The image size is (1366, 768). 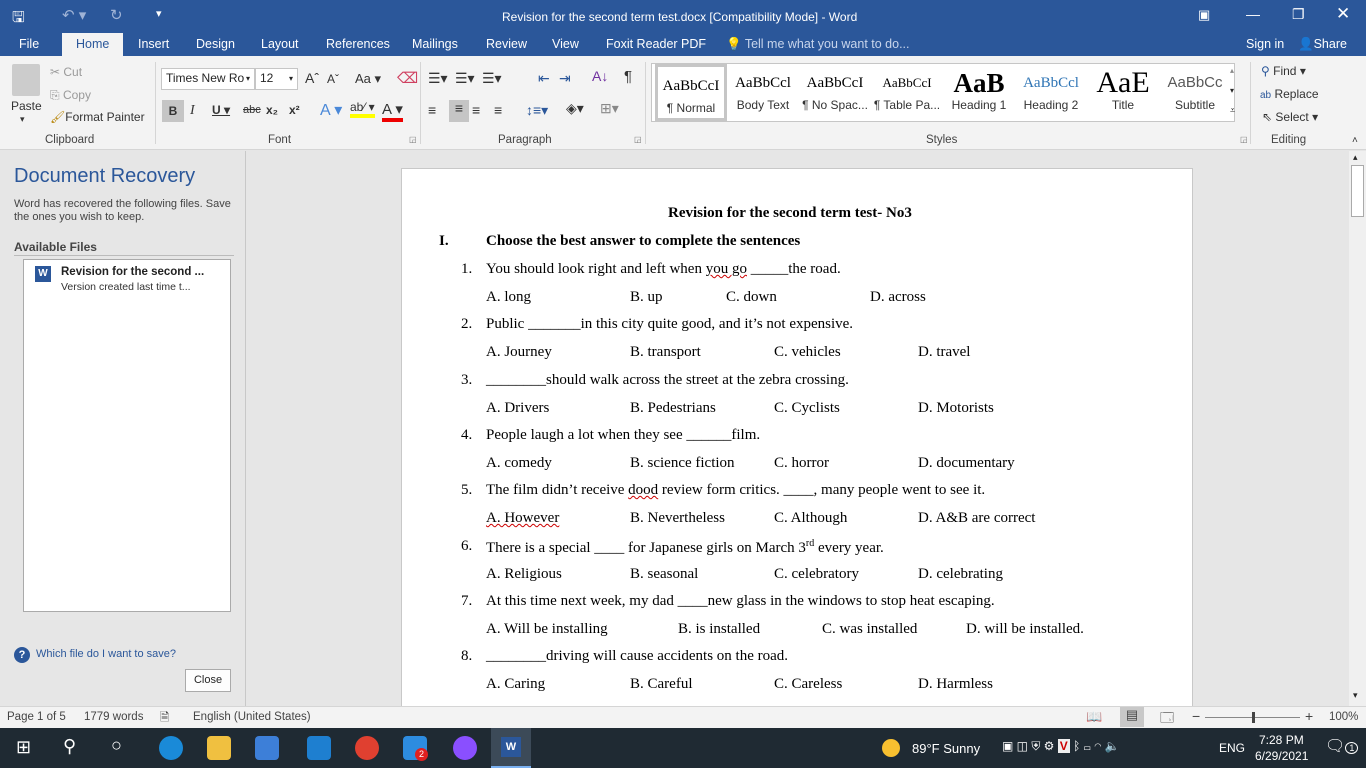 I want to click on styles-scroll-up-icon: ▴, so click(x=1232, y=70).